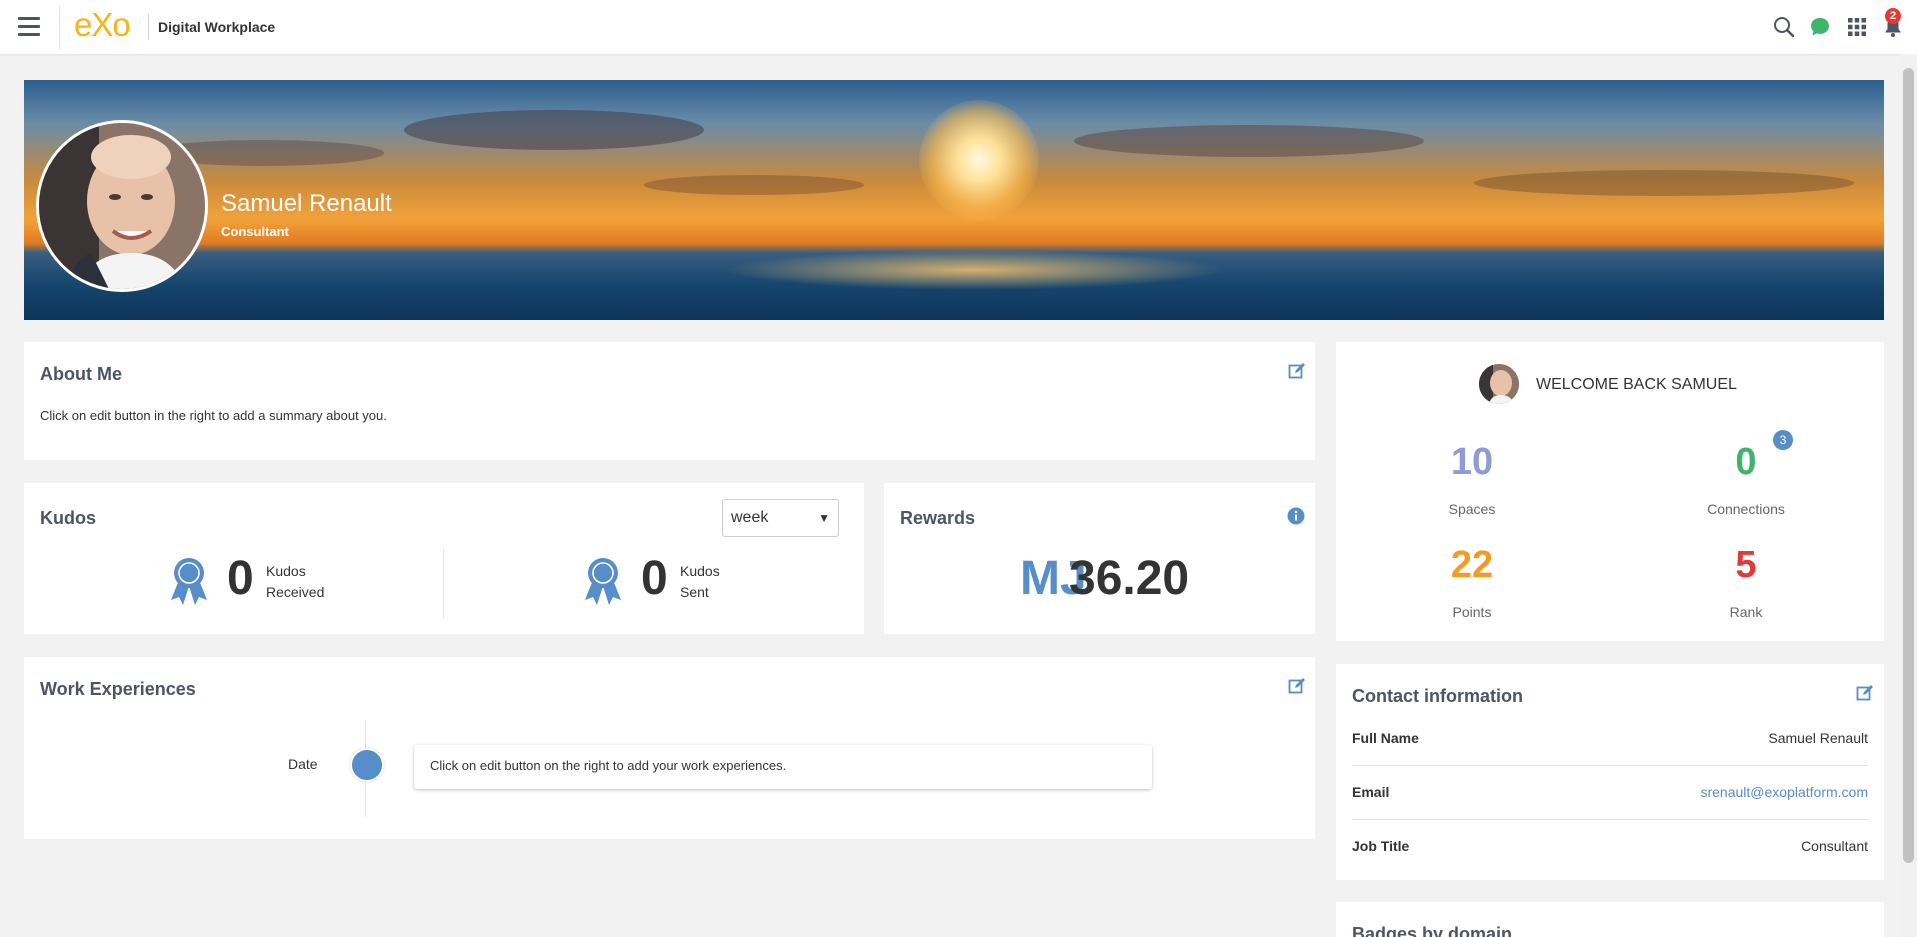 Image resolution: width=1917 pixels, height=937 pixels. Describe the element at coordinates (1834, 846) in the screenshot. I see `job-title-value: Consultant` at that location.